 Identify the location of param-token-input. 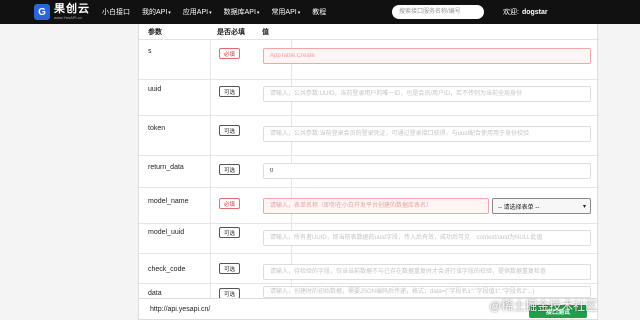
(427, 134).